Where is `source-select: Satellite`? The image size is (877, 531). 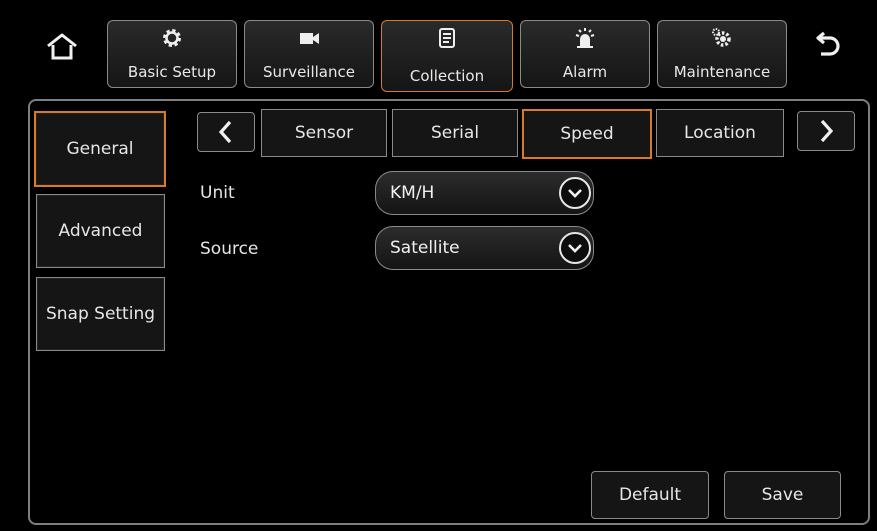 source-select: Satellite is located at coordinates (484, 248).